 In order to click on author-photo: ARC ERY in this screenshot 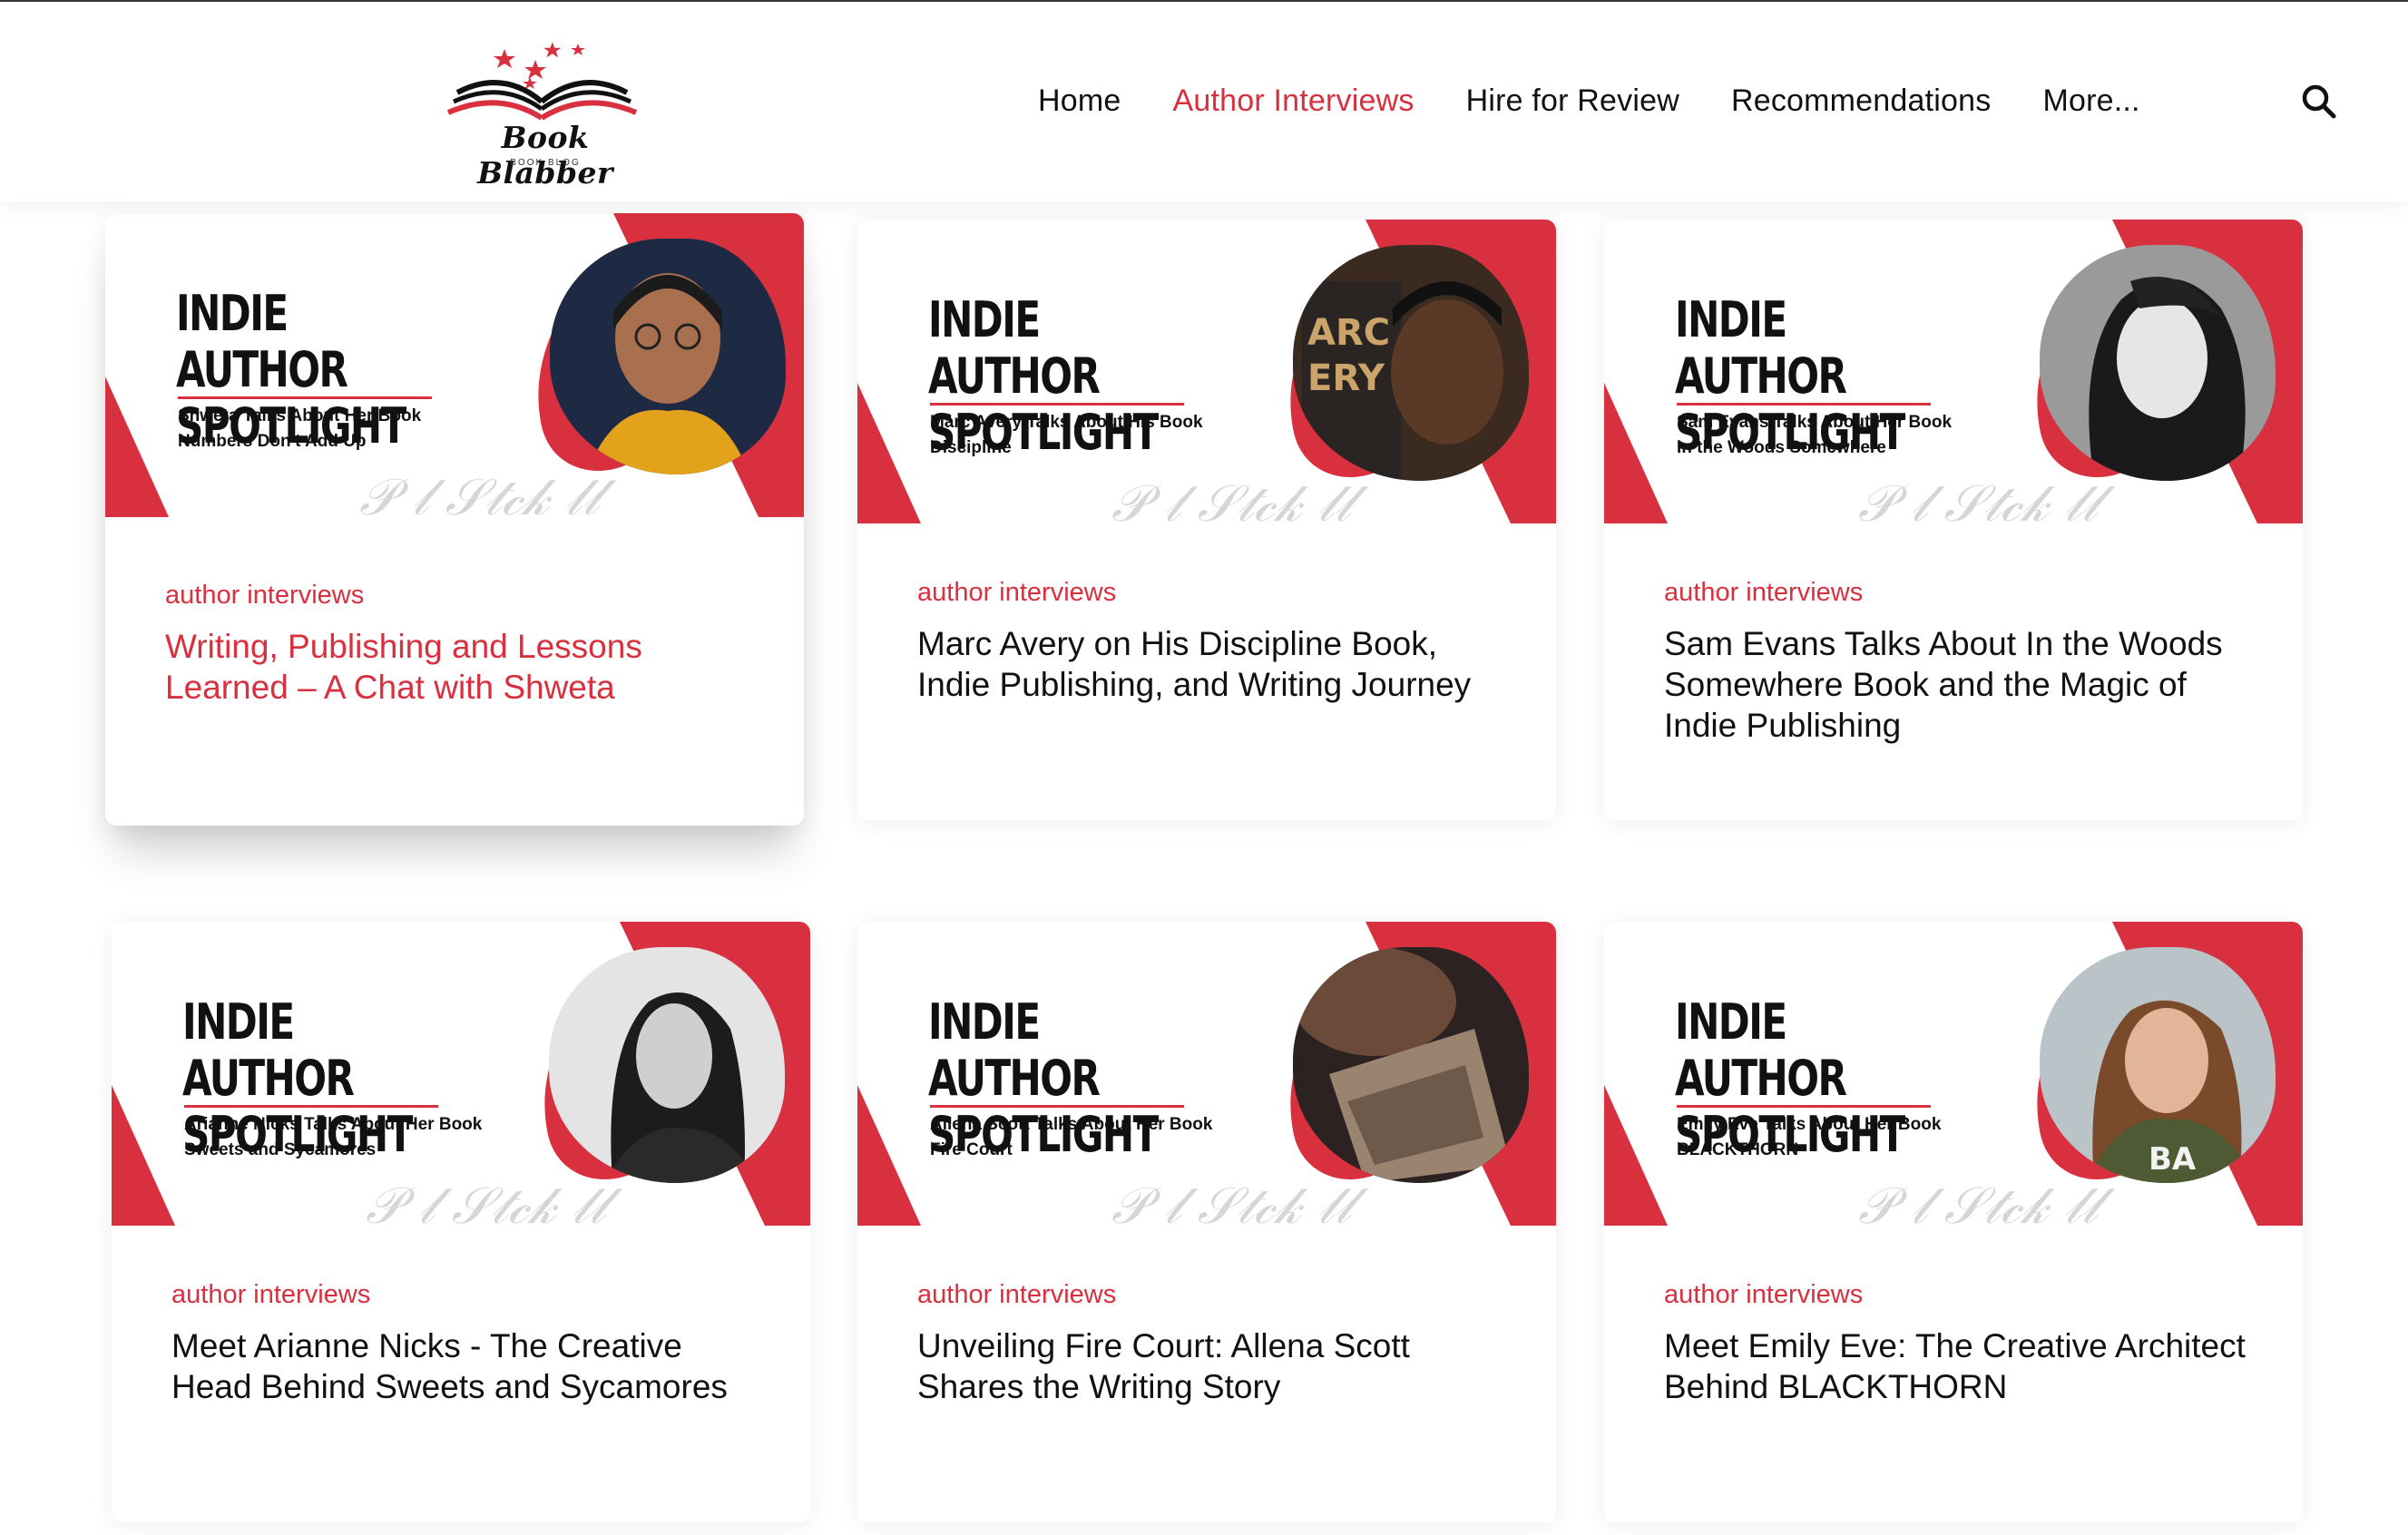, I will do `click(1411, 363)`.